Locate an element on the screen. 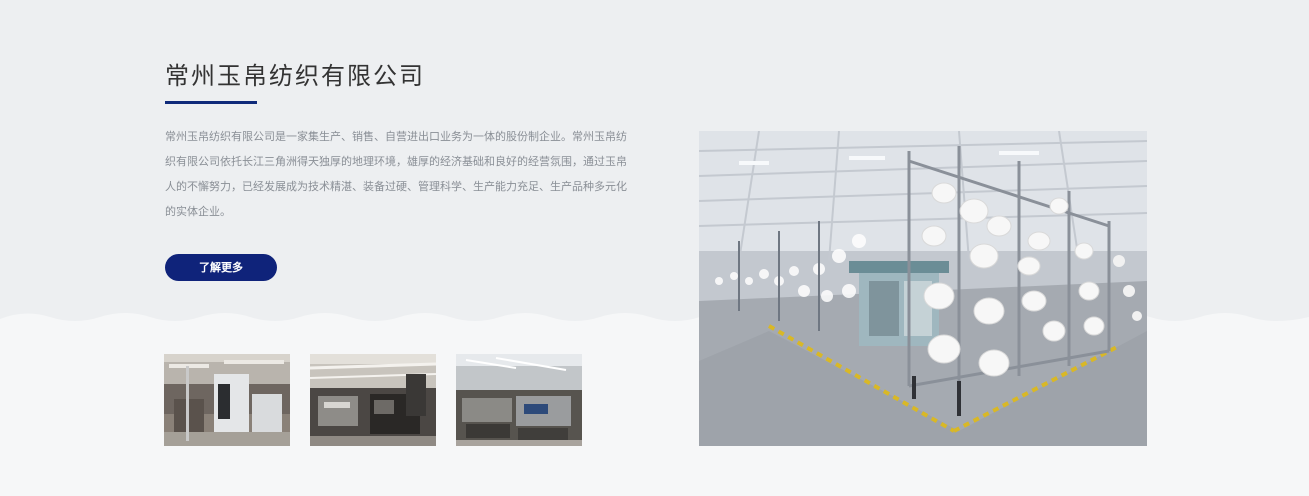 The height and width of the screenshot is (496, 1309). learn-more-button: 了解更多 is located at coordinates (221, 267).